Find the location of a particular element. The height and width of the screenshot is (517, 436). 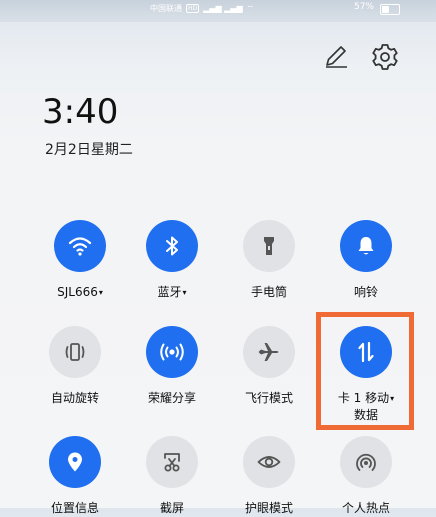

tile-hotspot-button is located at coordinates (366, 462).